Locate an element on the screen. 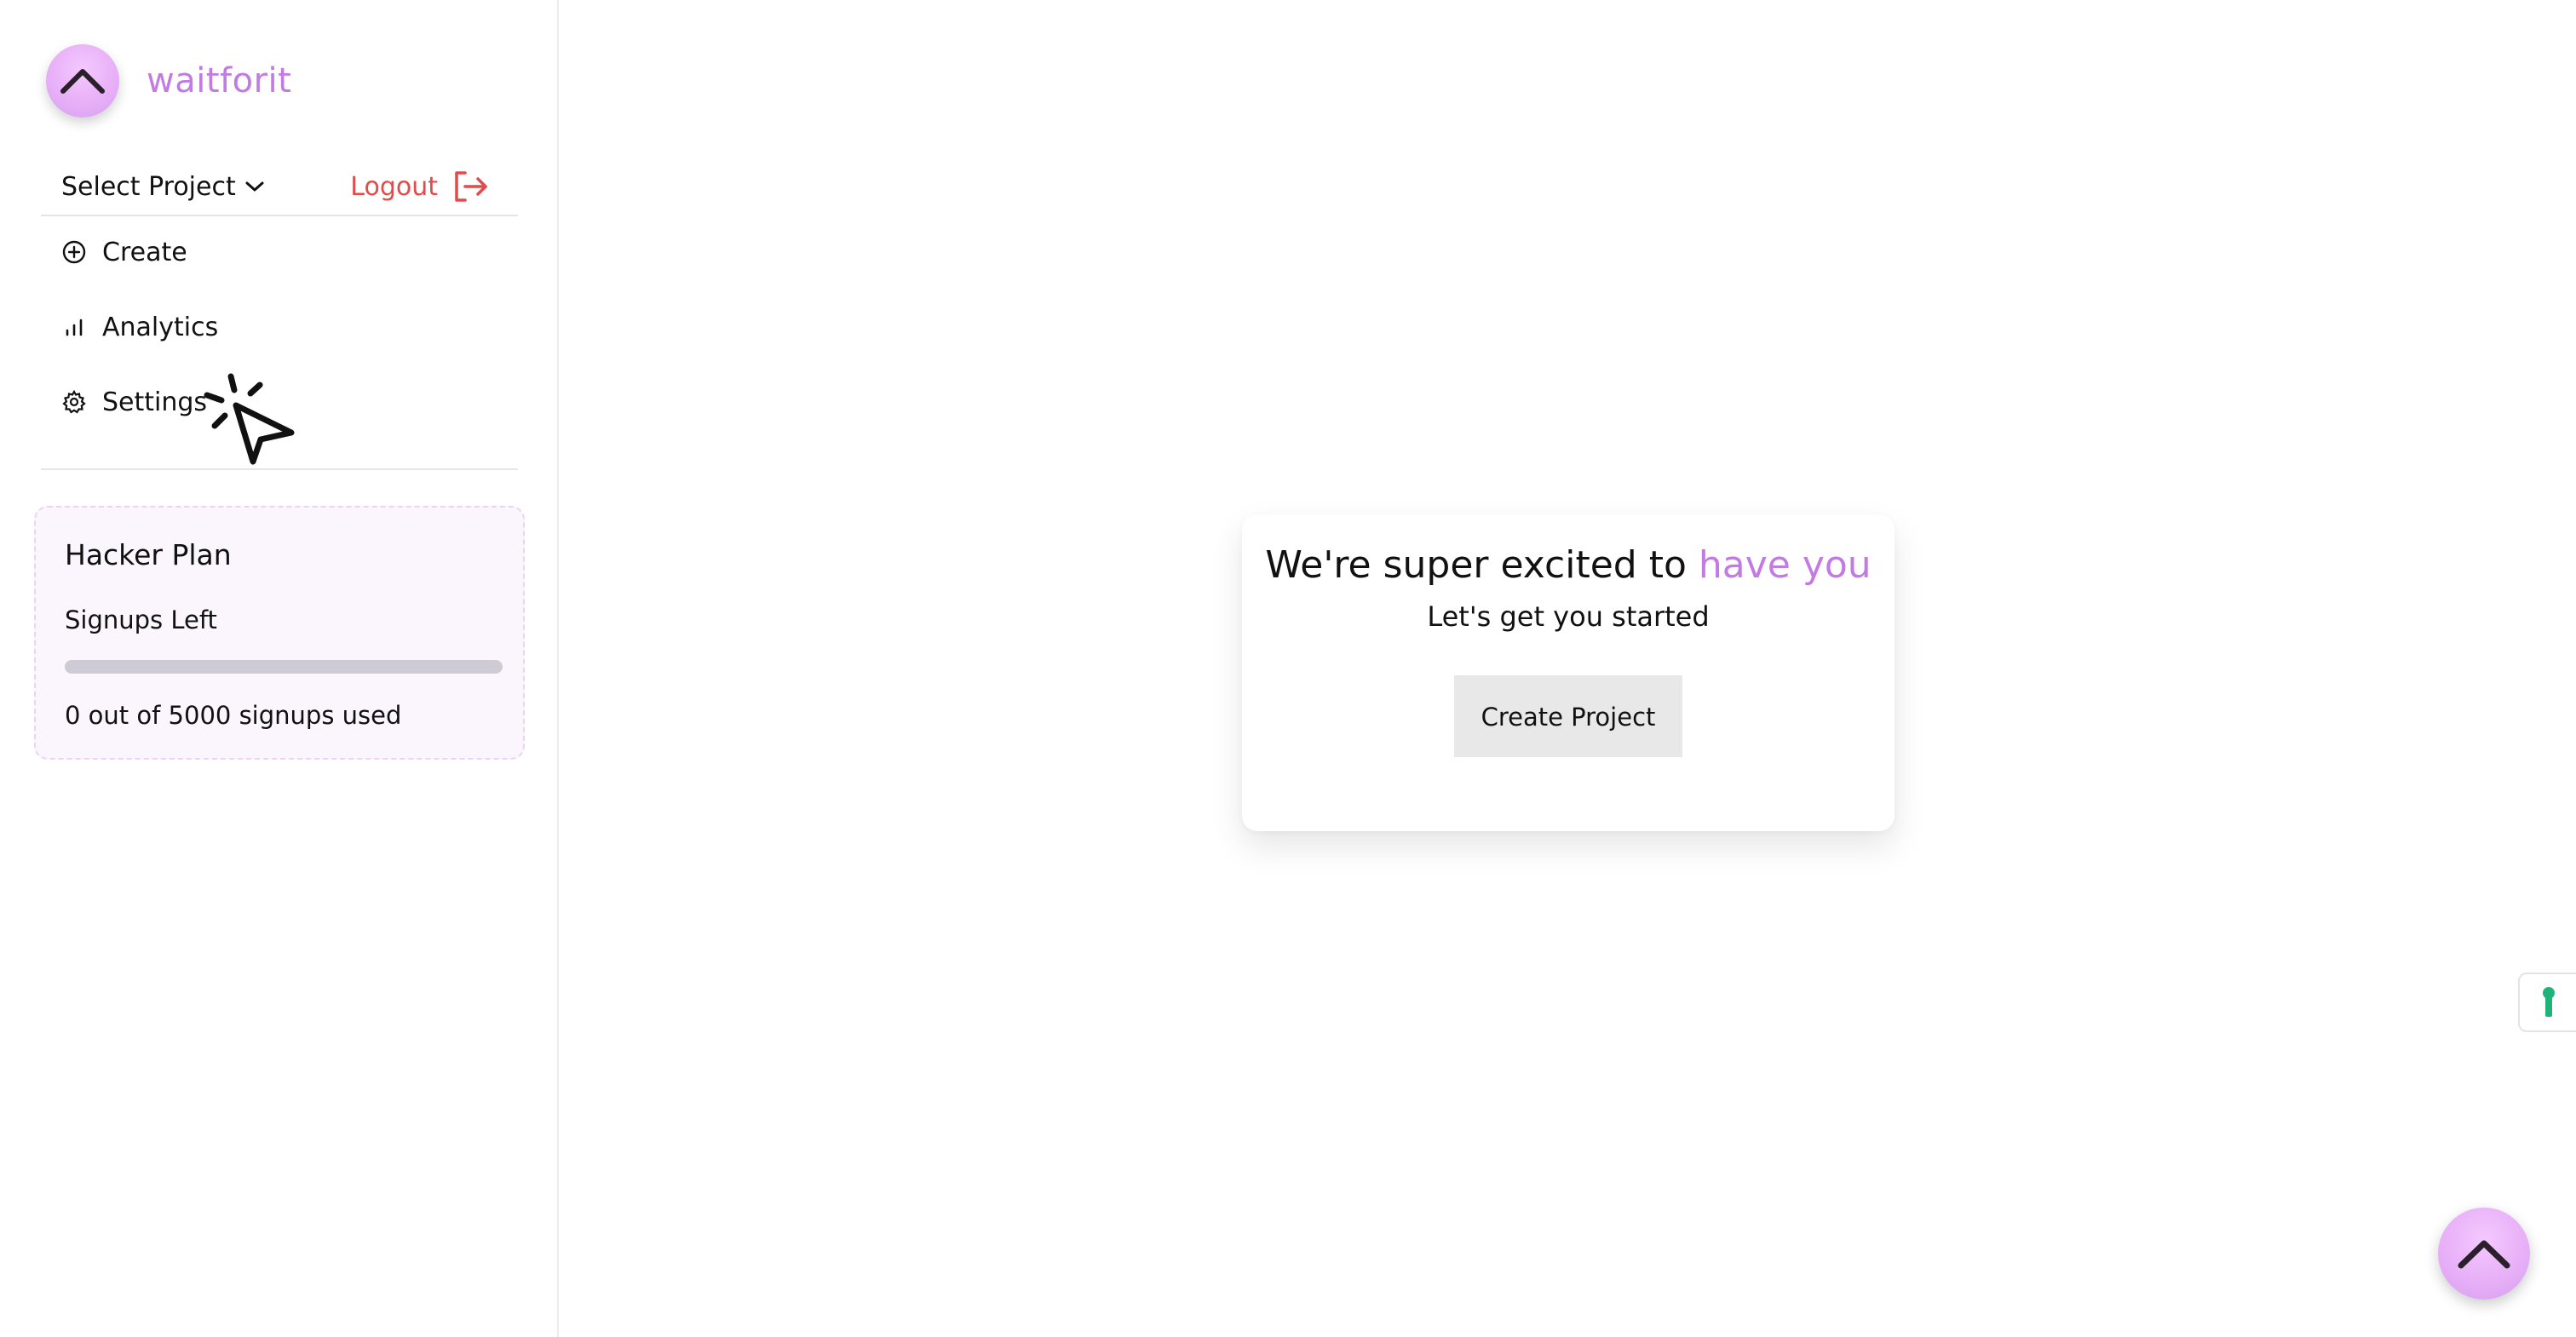 The image size is (2576, 1337). logo is located at coordinates (83, 81).